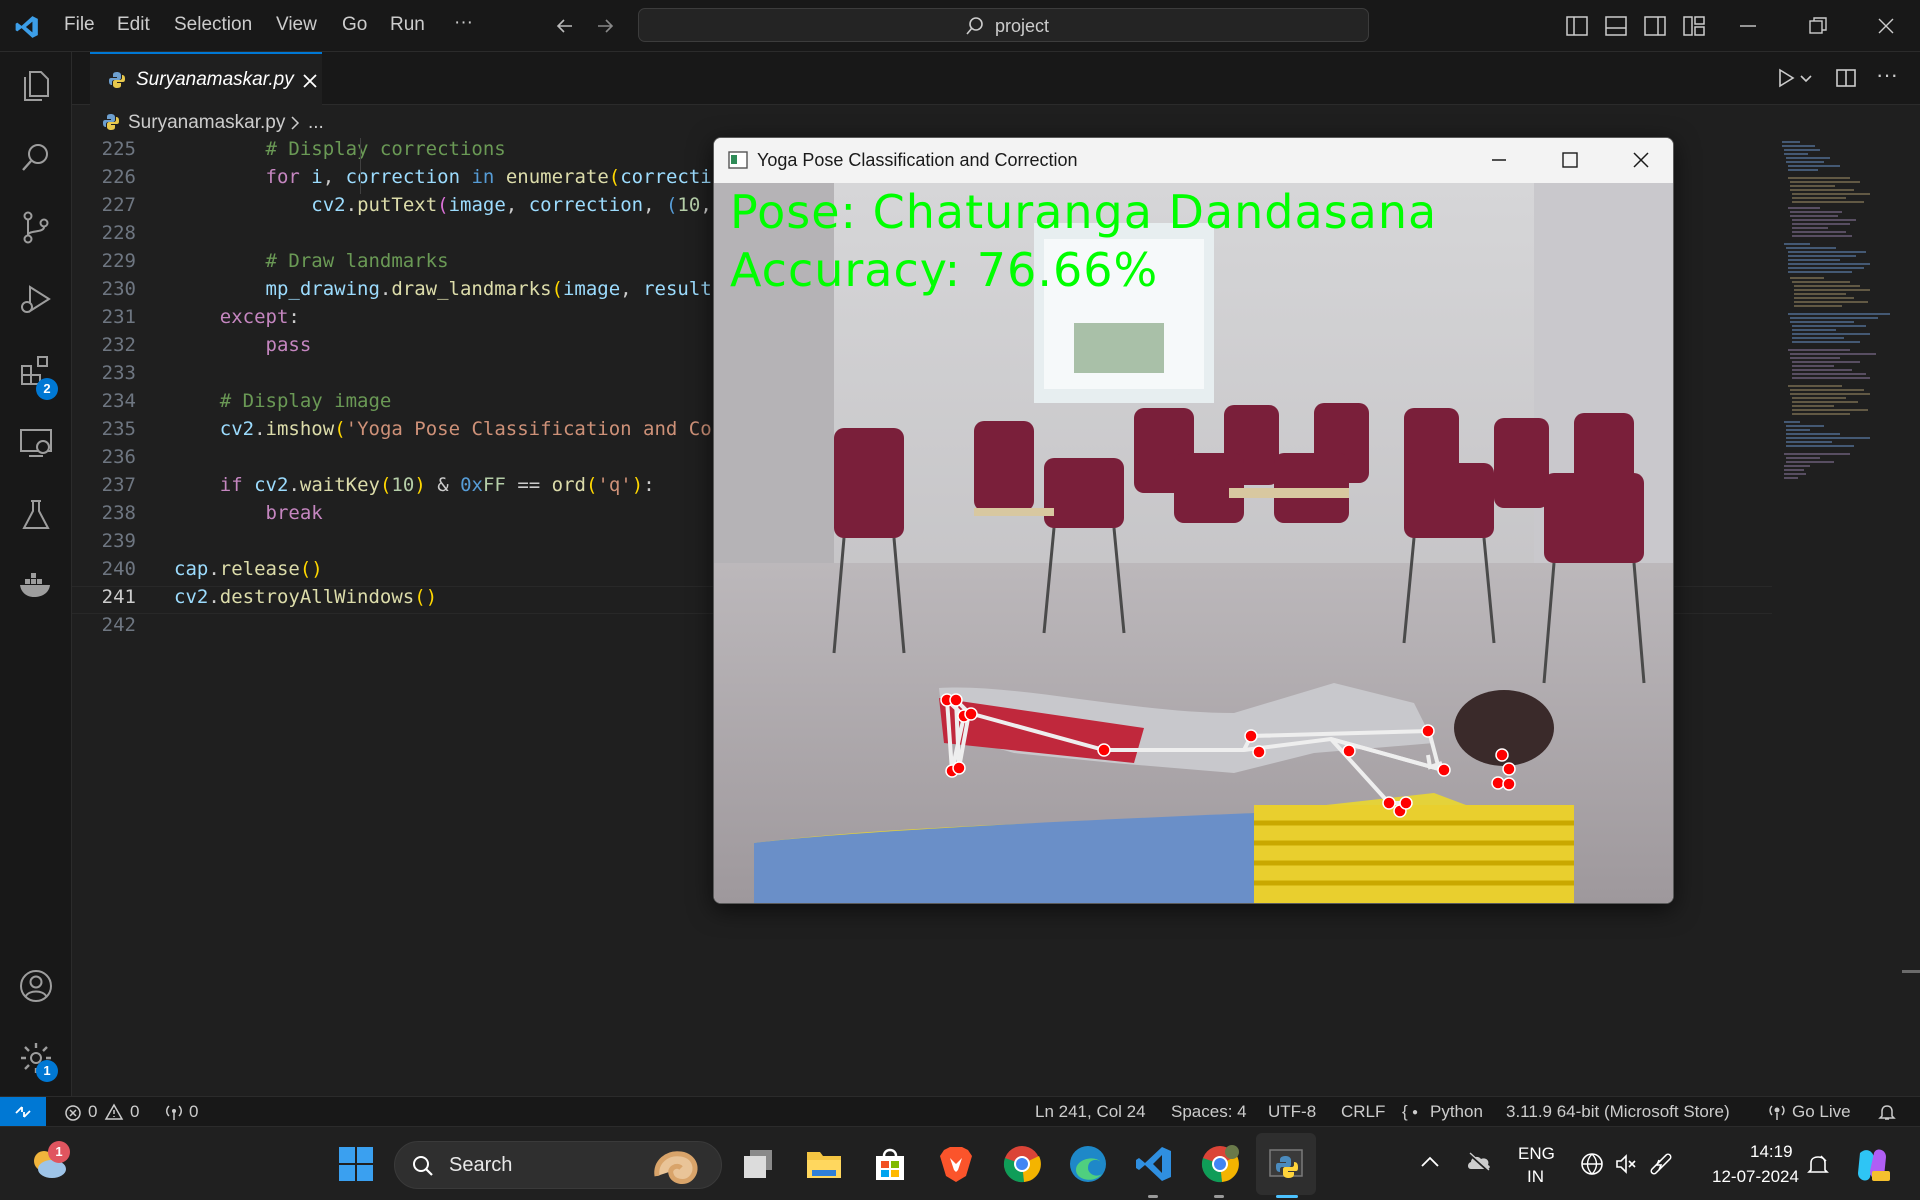 Image resolution: width=1920 pixels, height=1200 pixels. I want to click on show-hidden-icons-chevron-icon, so click(1430, 1162).